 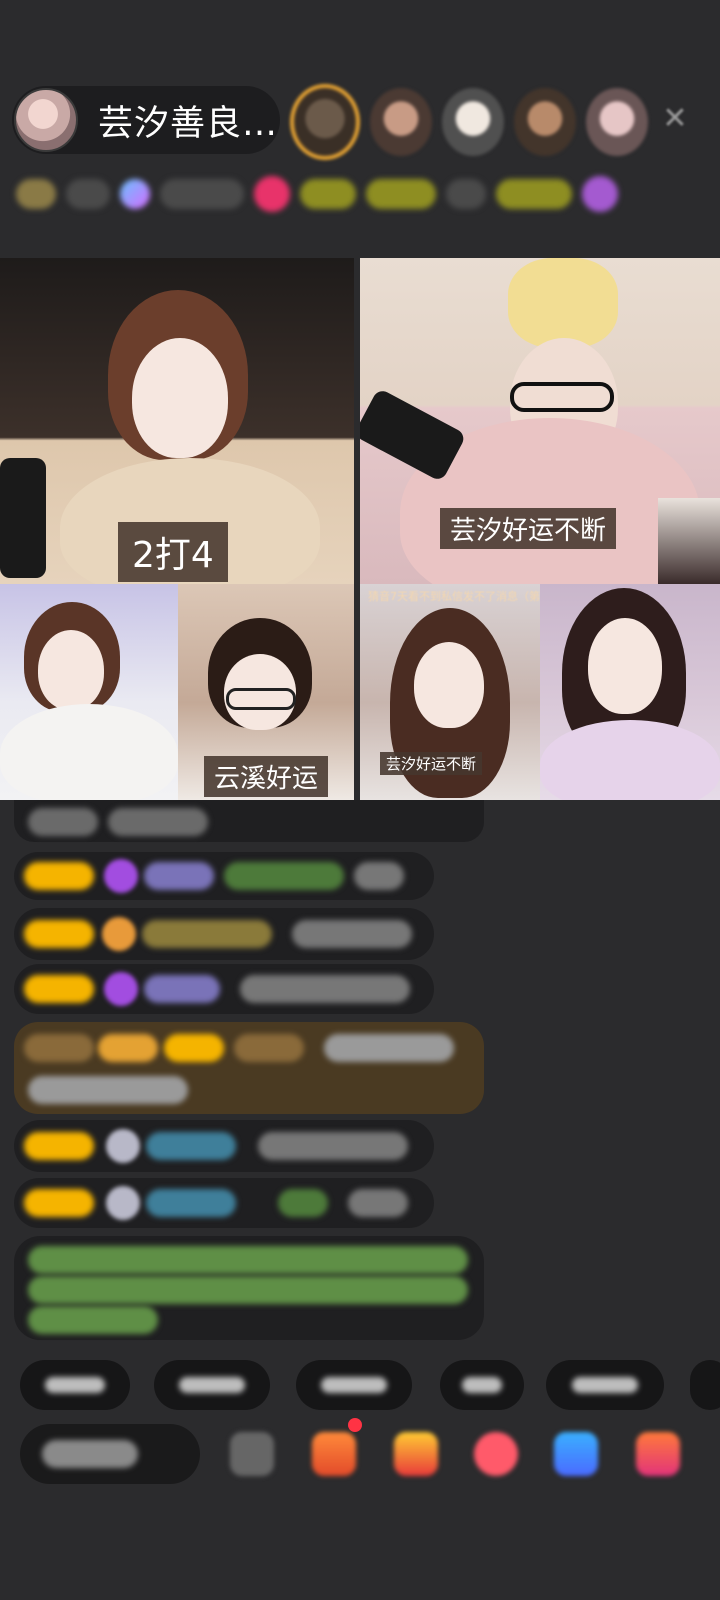 What do you see at coordinates (173, 552) in the screenshot?
I see `tile-caption: 2打4` at bounding box center [173, 552].